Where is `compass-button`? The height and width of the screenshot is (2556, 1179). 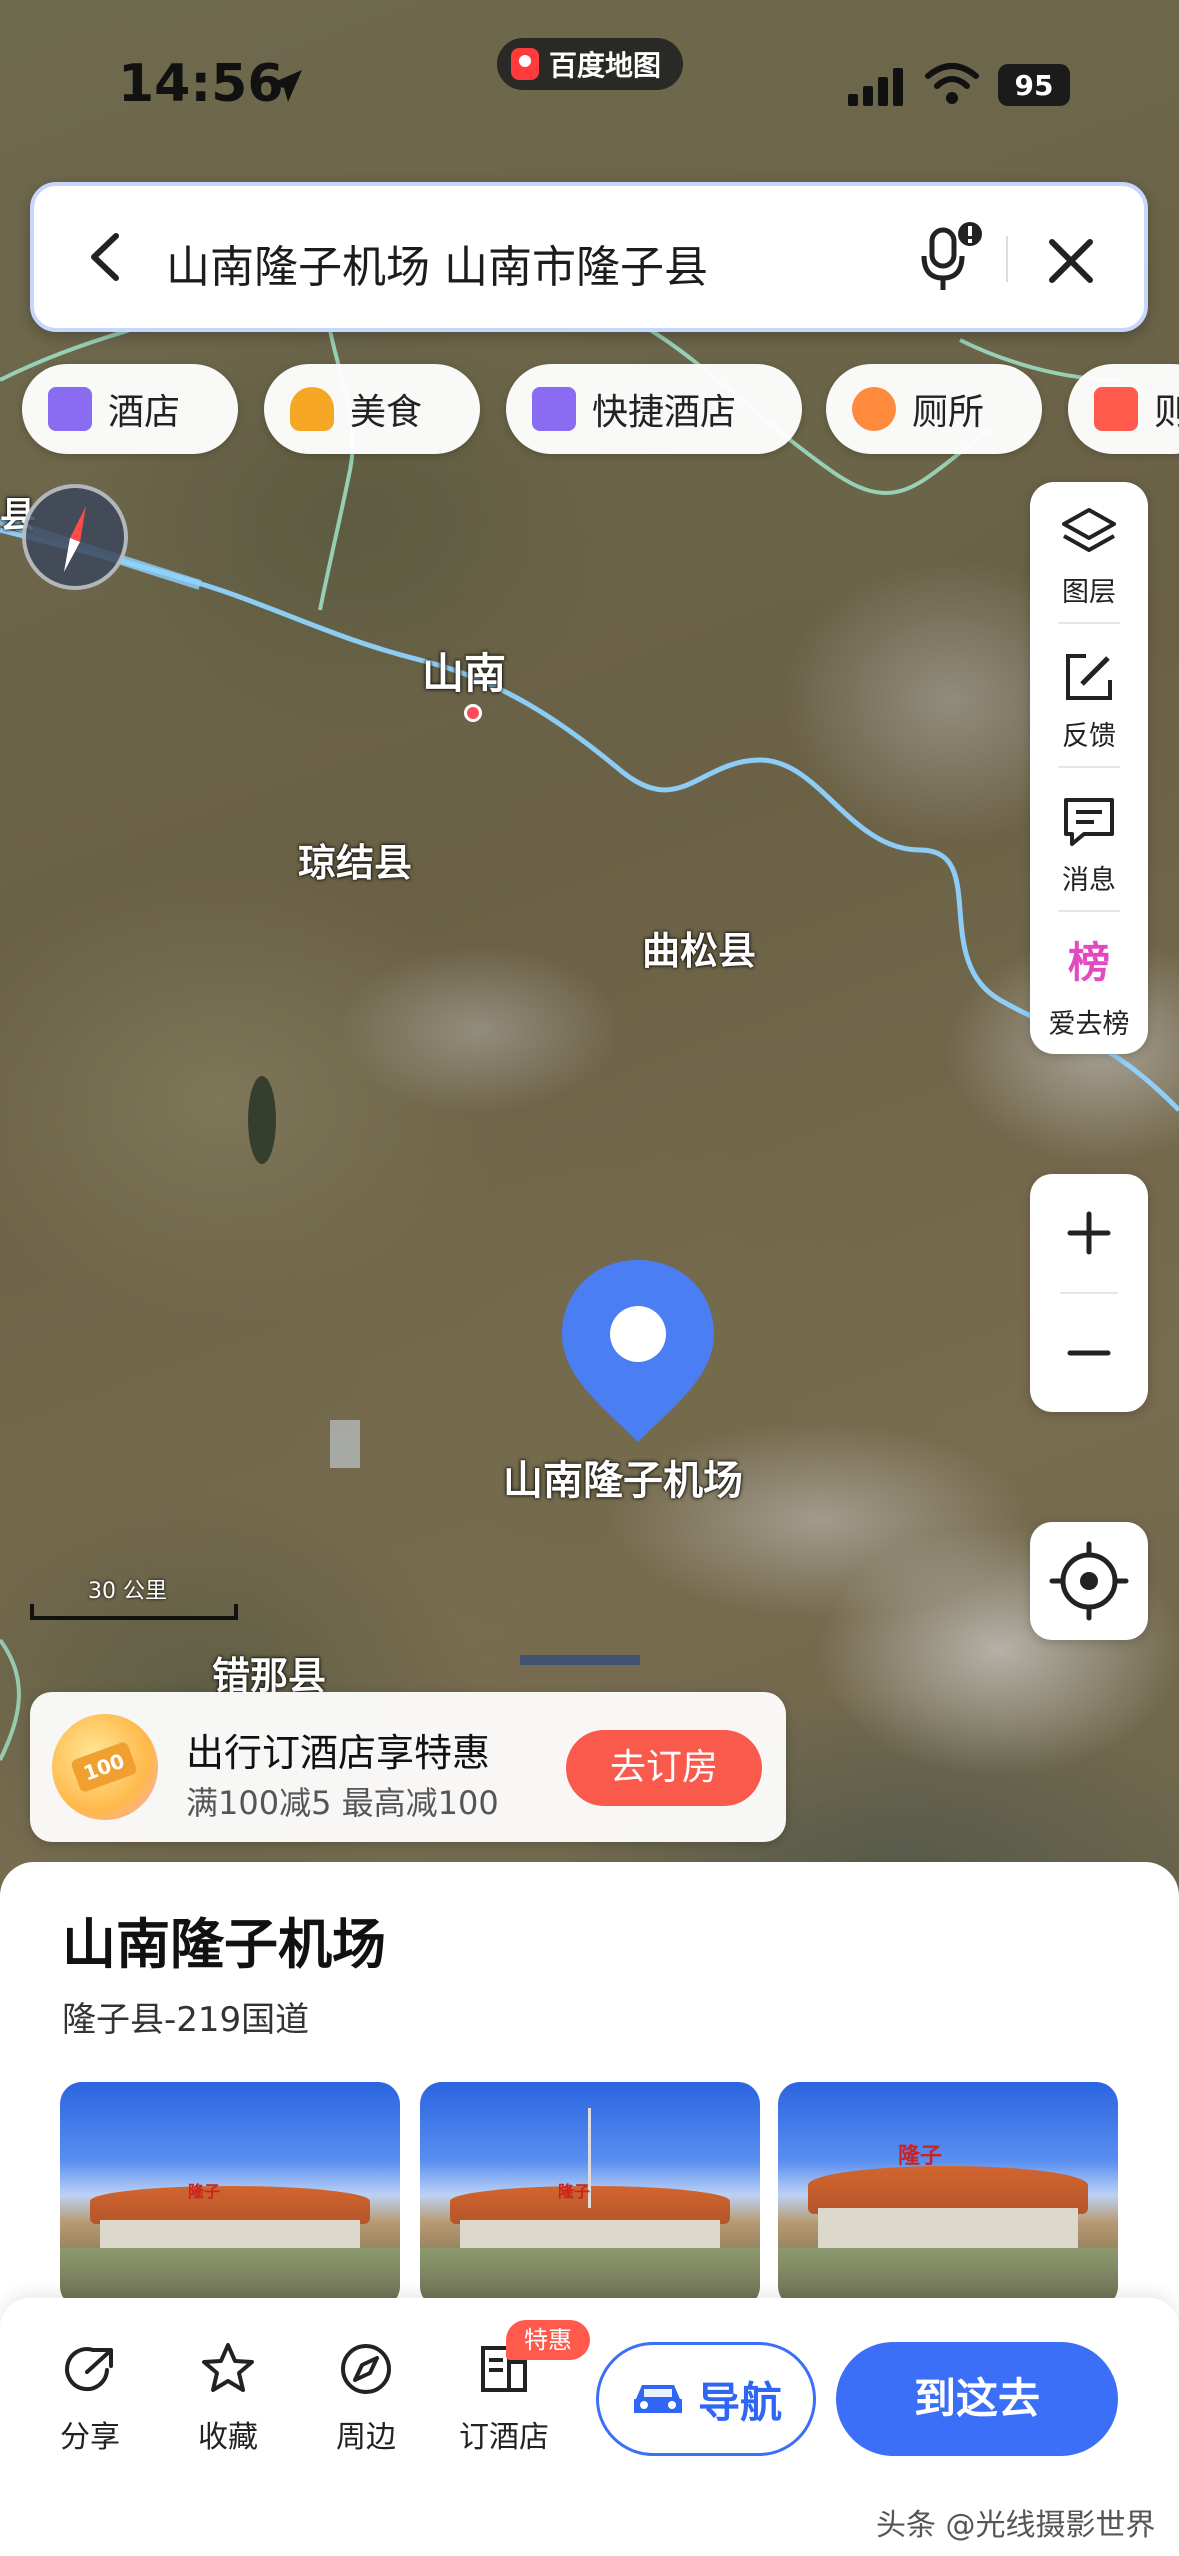 compass-button is located at coordinates (75, 537).